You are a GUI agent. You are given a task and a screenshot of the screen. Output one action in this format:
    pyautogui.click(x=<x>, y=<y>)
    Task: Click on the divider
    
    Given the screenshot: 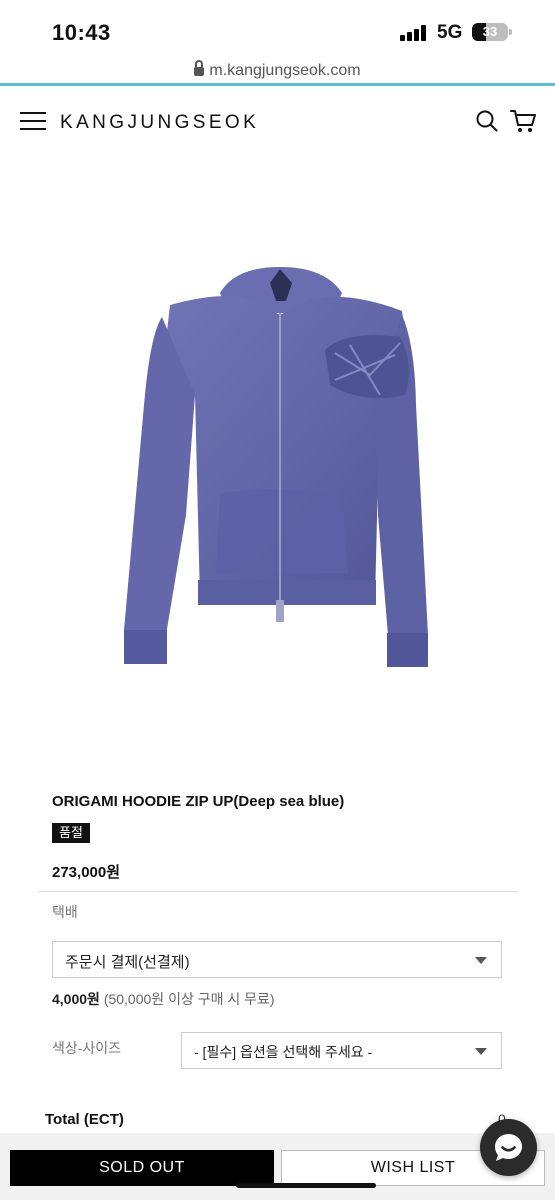 What is the action you would take?
    pyautogui.click(x=278, y=891)
    